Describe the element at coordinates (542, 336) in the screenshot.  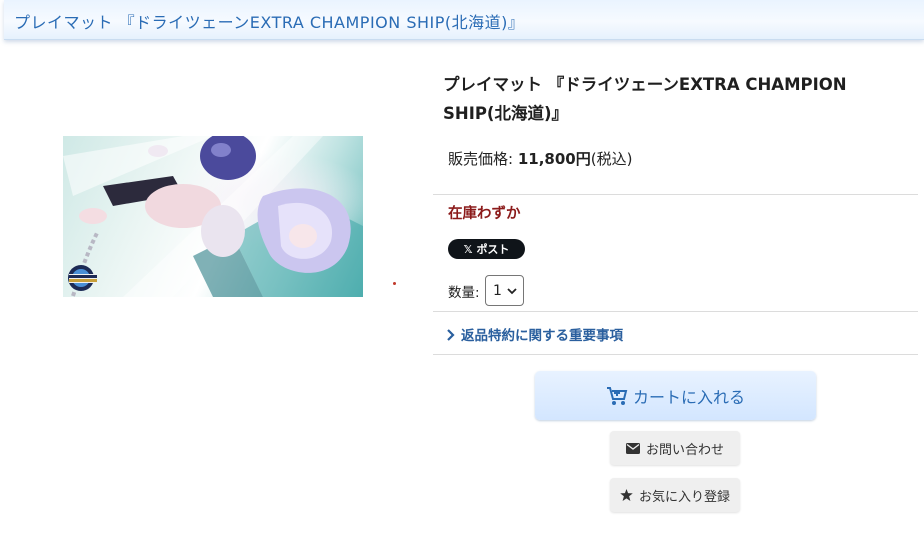
I see `returns-policy-label: 返品特約に関する重要事項` at that location.